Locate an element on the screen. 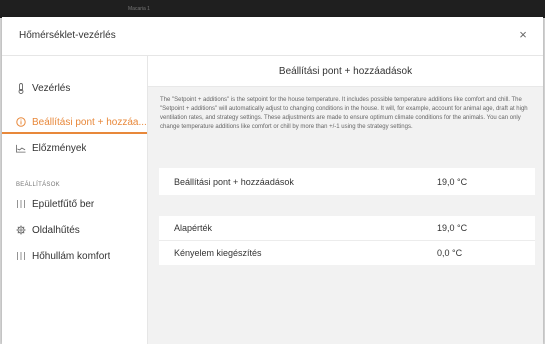  close-icon: × is located at coordinates (523, 34).